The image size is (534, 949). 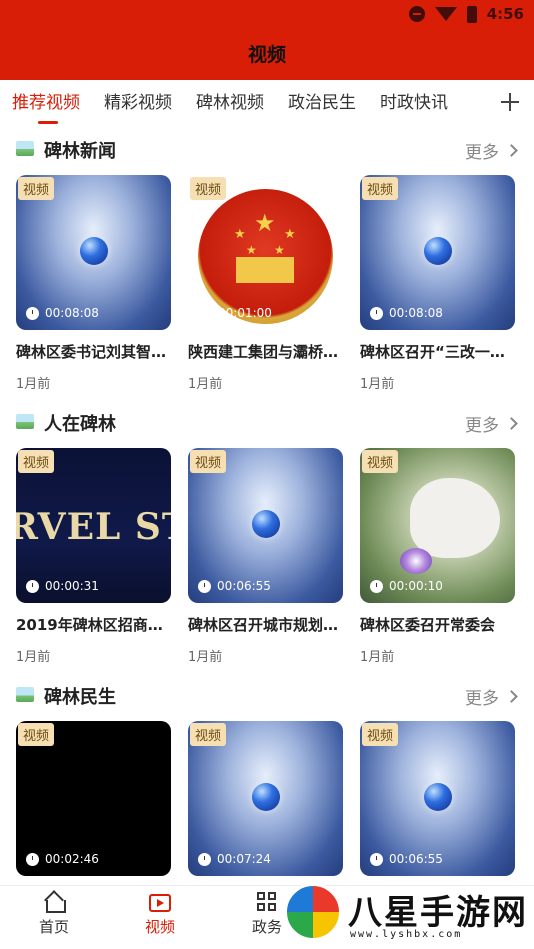 What do you see at coordinates (33, 384) in the screenshot?
I see `publish-time: 1月前` at bounding box center [33, 384].